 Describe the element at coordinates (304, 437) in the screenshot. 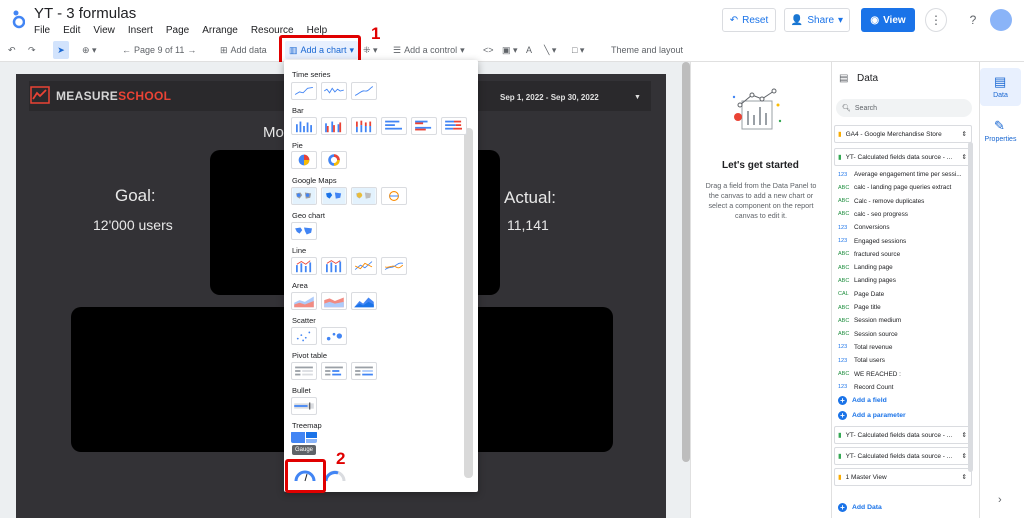

I see `treemap-option` at that location.